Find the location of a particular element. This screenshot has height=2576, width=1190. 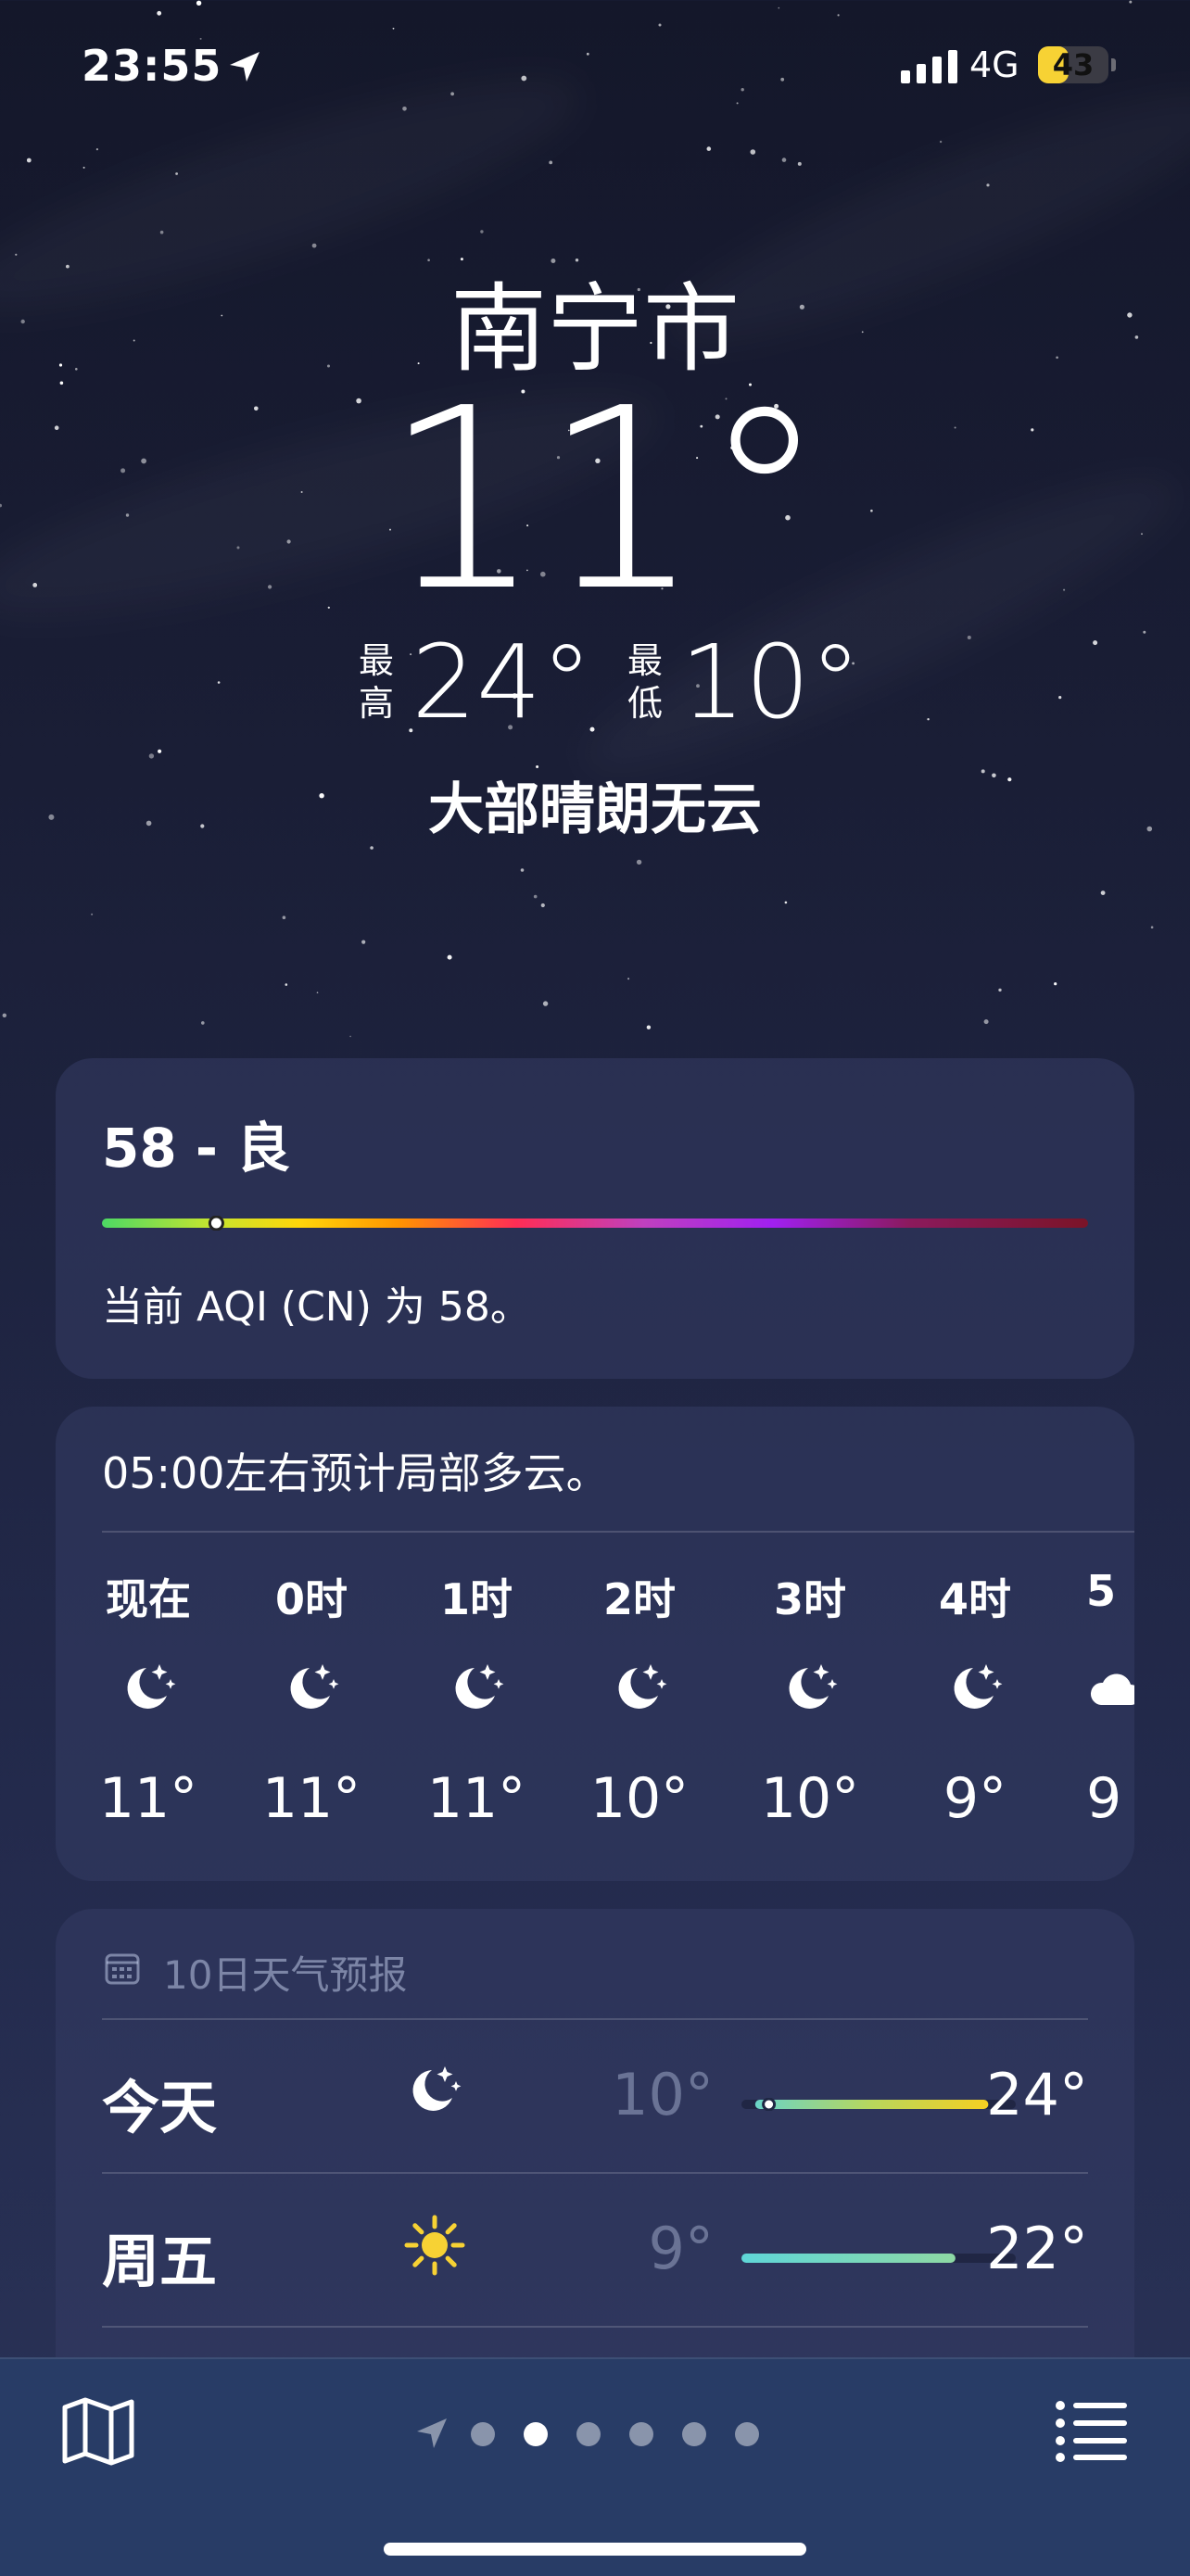

low-label-bottom: 低 is located at coordinates (645, 703).